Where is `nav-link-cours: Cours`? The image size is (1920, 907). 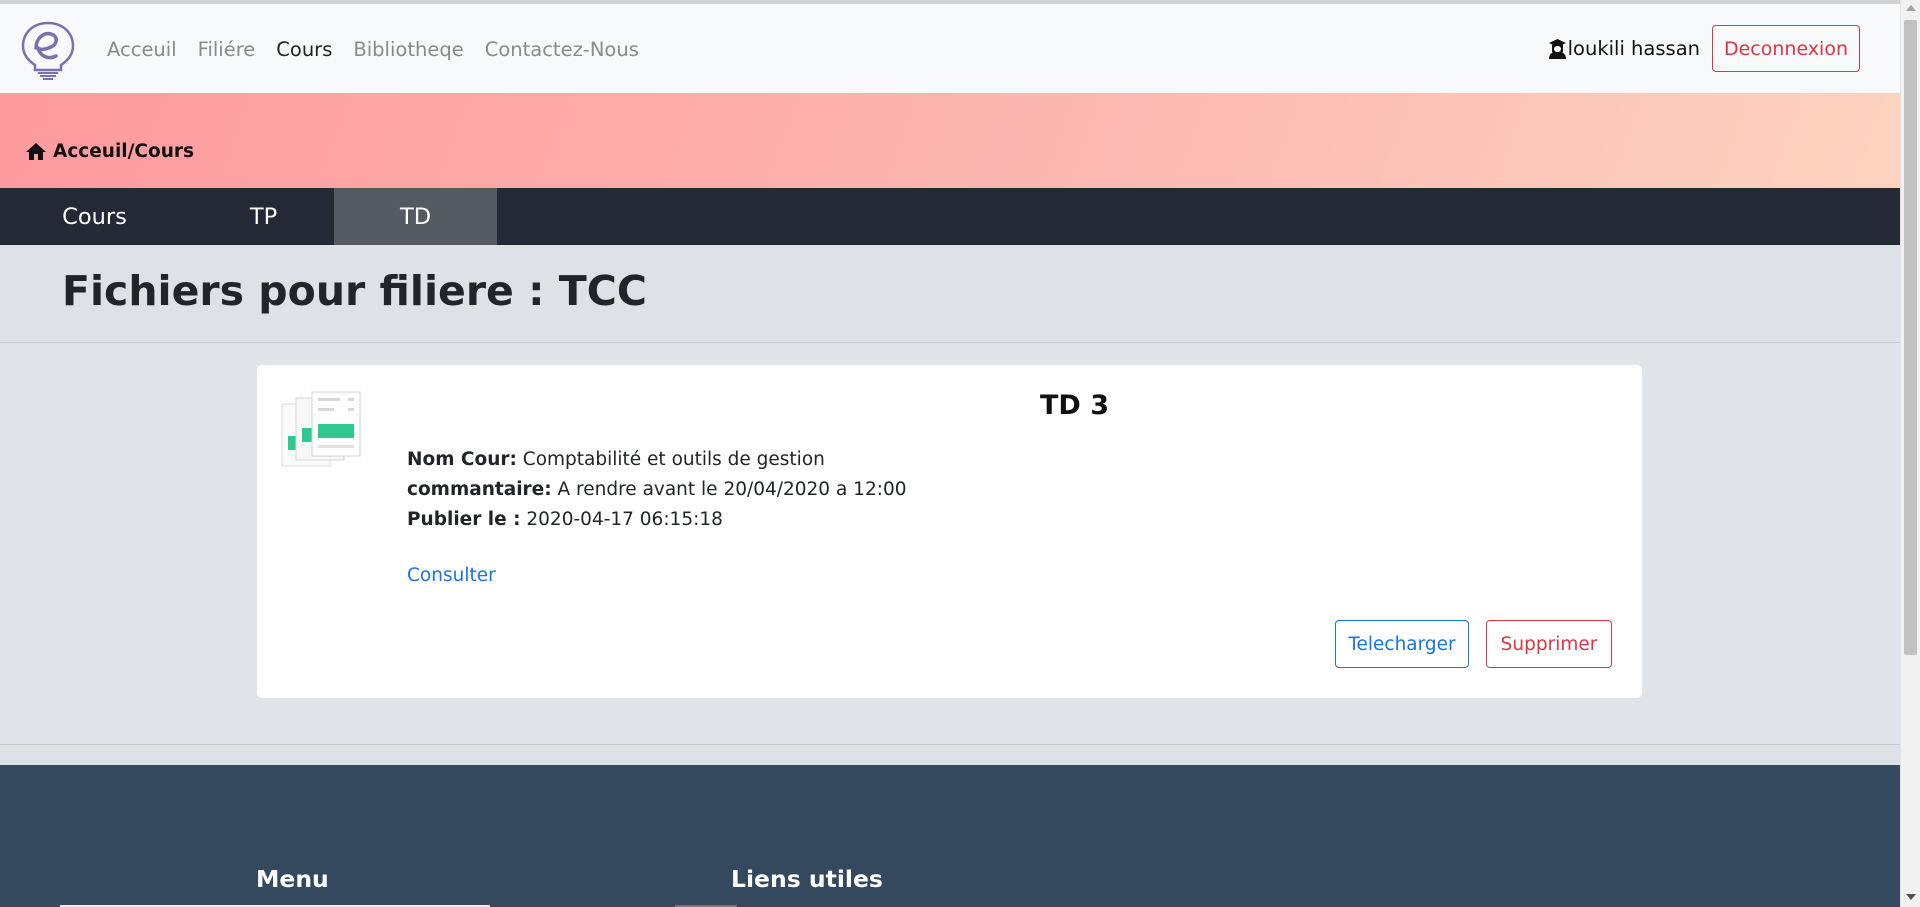
nav-link-cours: Cours is located at coordinates (304, 49).